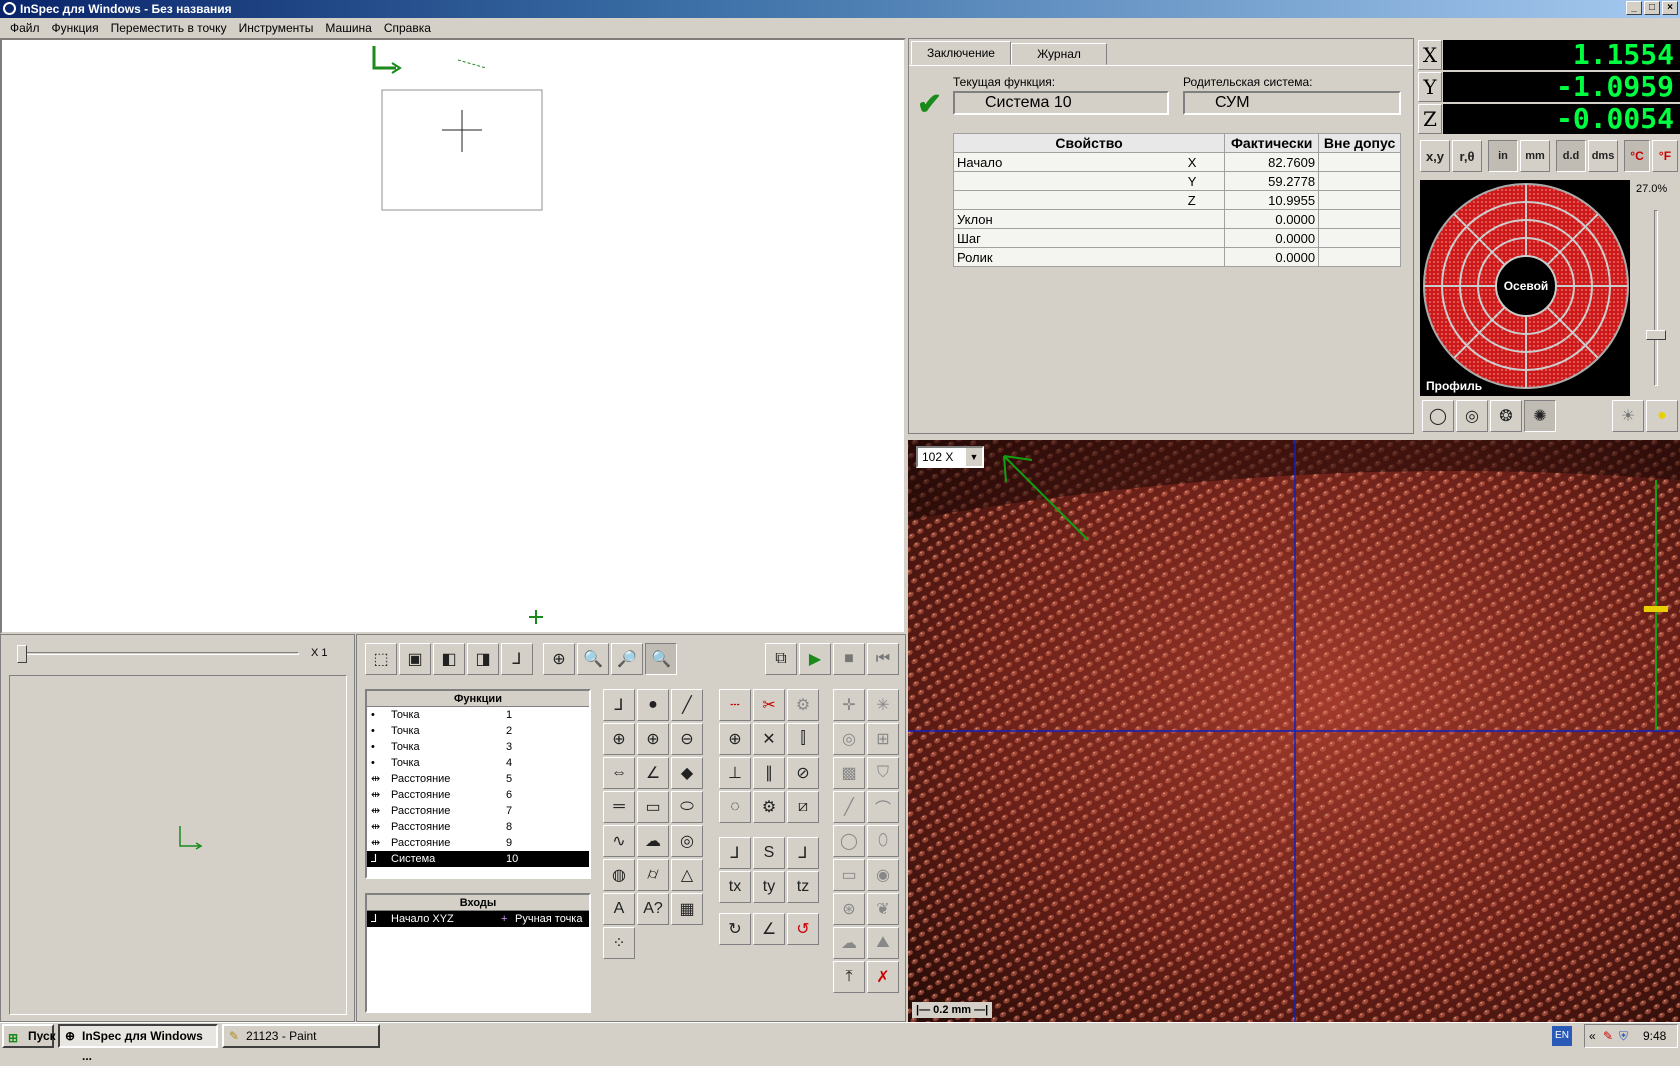  Describe the element at coordinates (1535, 156) in the screenshot. I see `mm-button: mm` at that location.